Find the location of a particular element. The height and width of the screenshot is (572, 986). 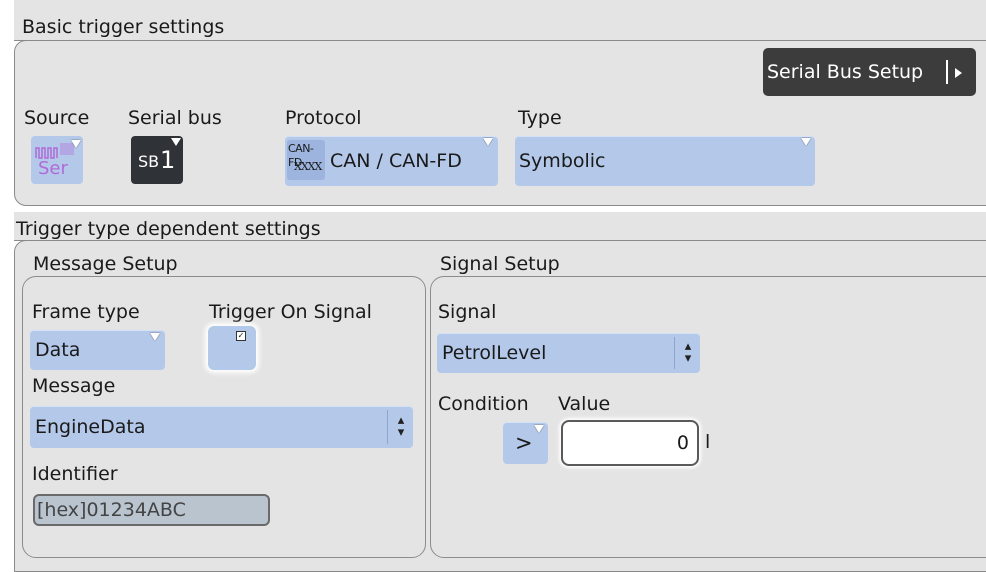

button-separator is located at coordinates (947, 72).